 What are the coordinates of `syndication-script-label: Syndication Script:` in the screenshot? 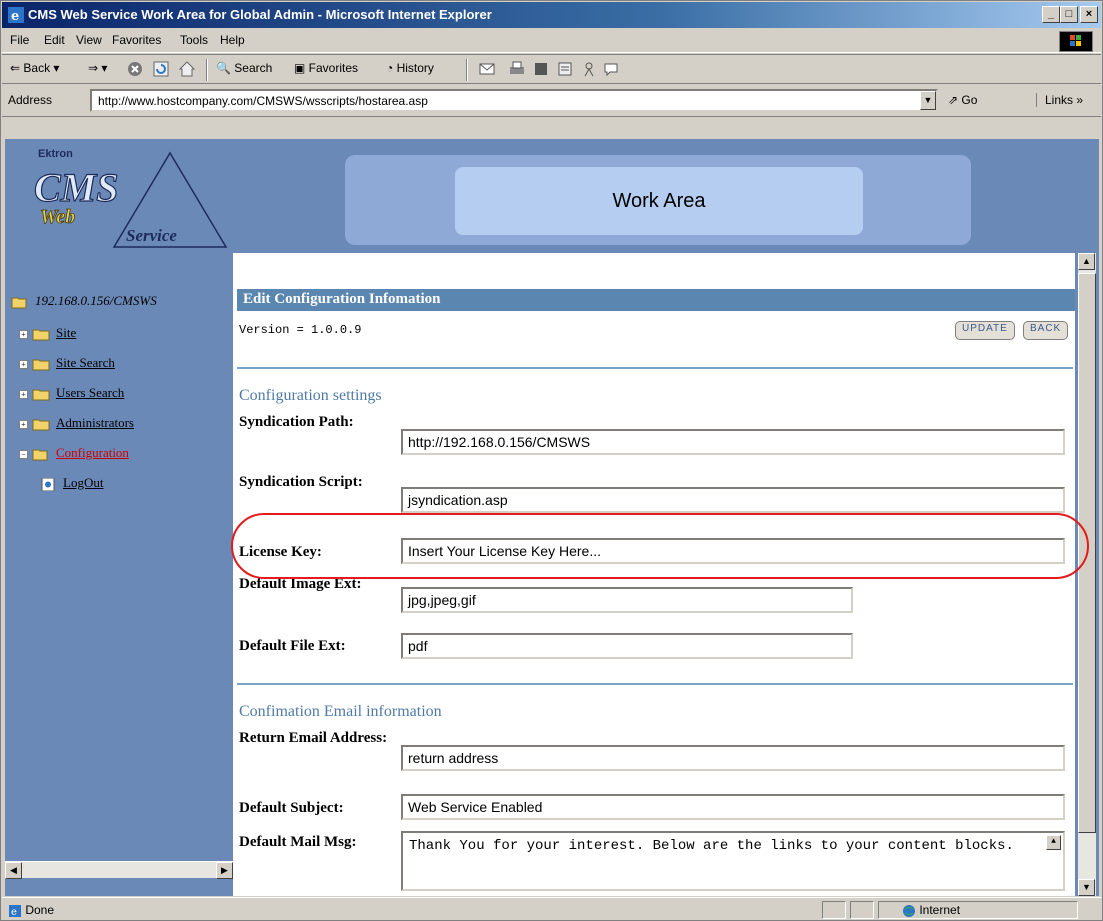 It's located at (301, 482).